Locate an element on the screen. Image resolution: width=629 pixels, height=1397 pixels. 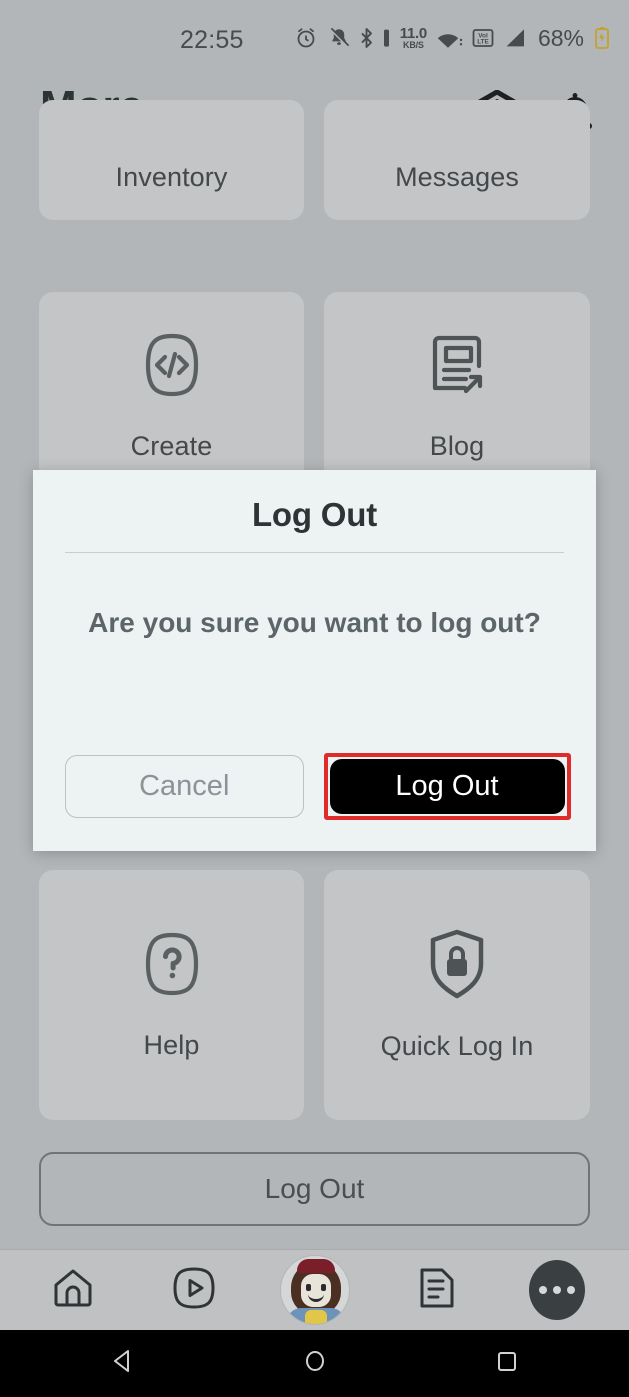
android-home-button is located at coordinates (315, 1364).